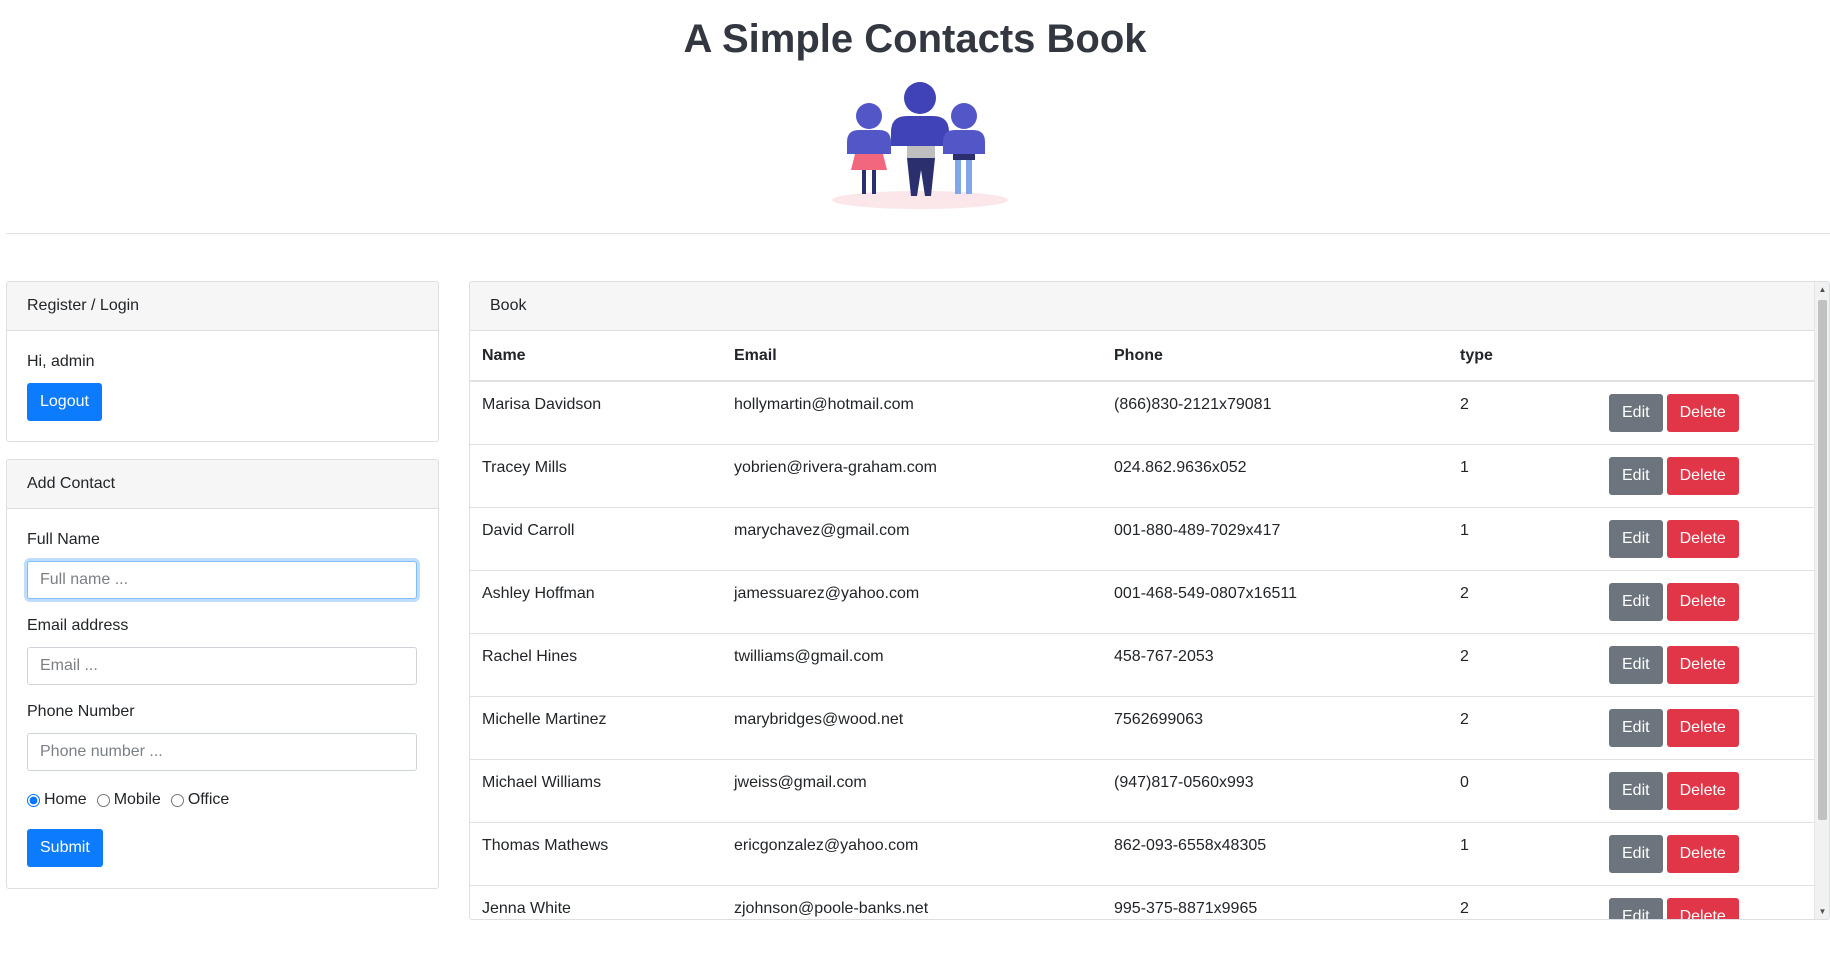 The image size is (1830, 967). What do you see at coordinates (1822, 911) in the screenshot?
I see `scroll-down-arrow-icon: ▼` at bounding box center [1822, 911].